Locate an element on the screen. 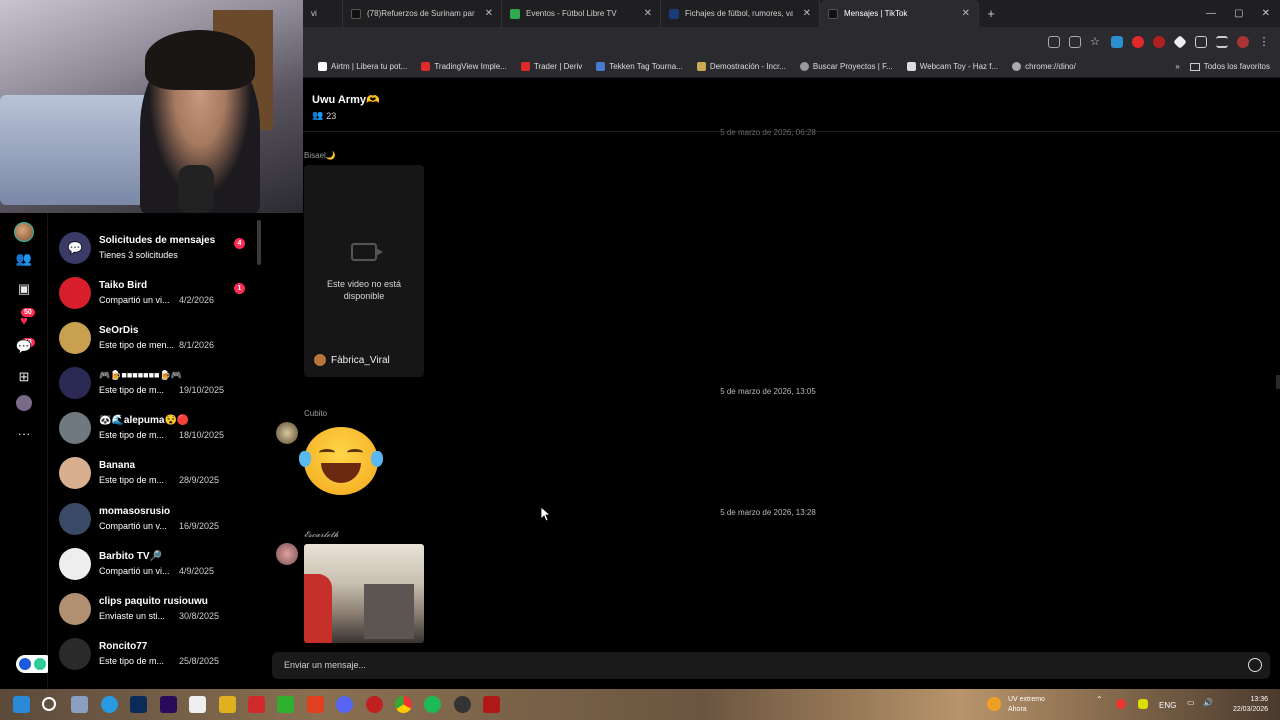 The height and width of the screenshot is (720, 1280). tab-label: Fichajes de fútbol, rumores, val is located at coordinates (739, 13).